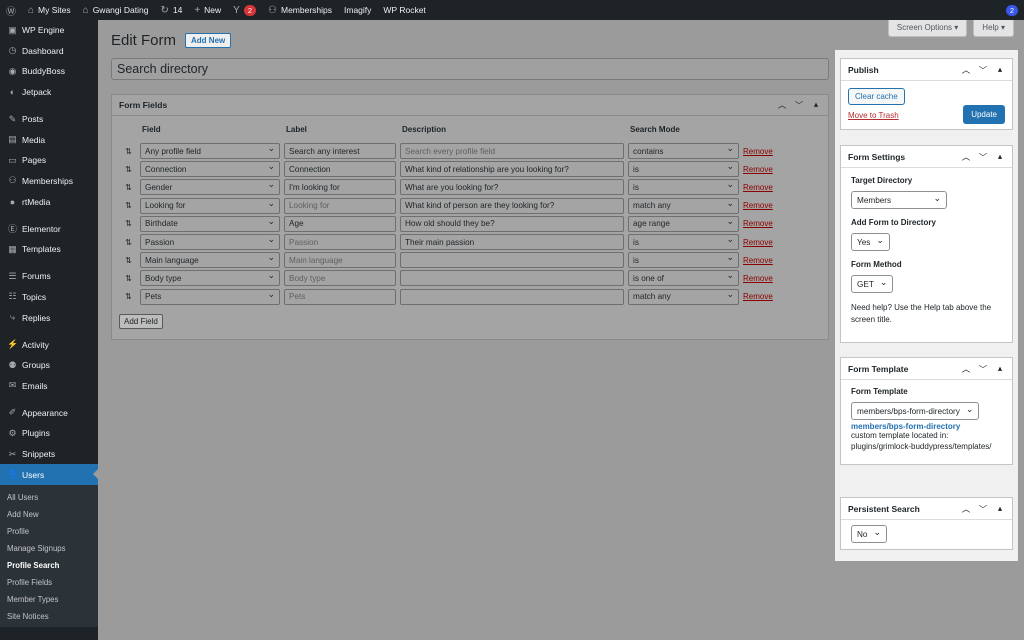 The height and width of the screenshot is (640, 1024). What do you see at coordinates (244, 10) in the screenshot?
I see `yoast-menu: Y2` at bounding box center [244, 10].